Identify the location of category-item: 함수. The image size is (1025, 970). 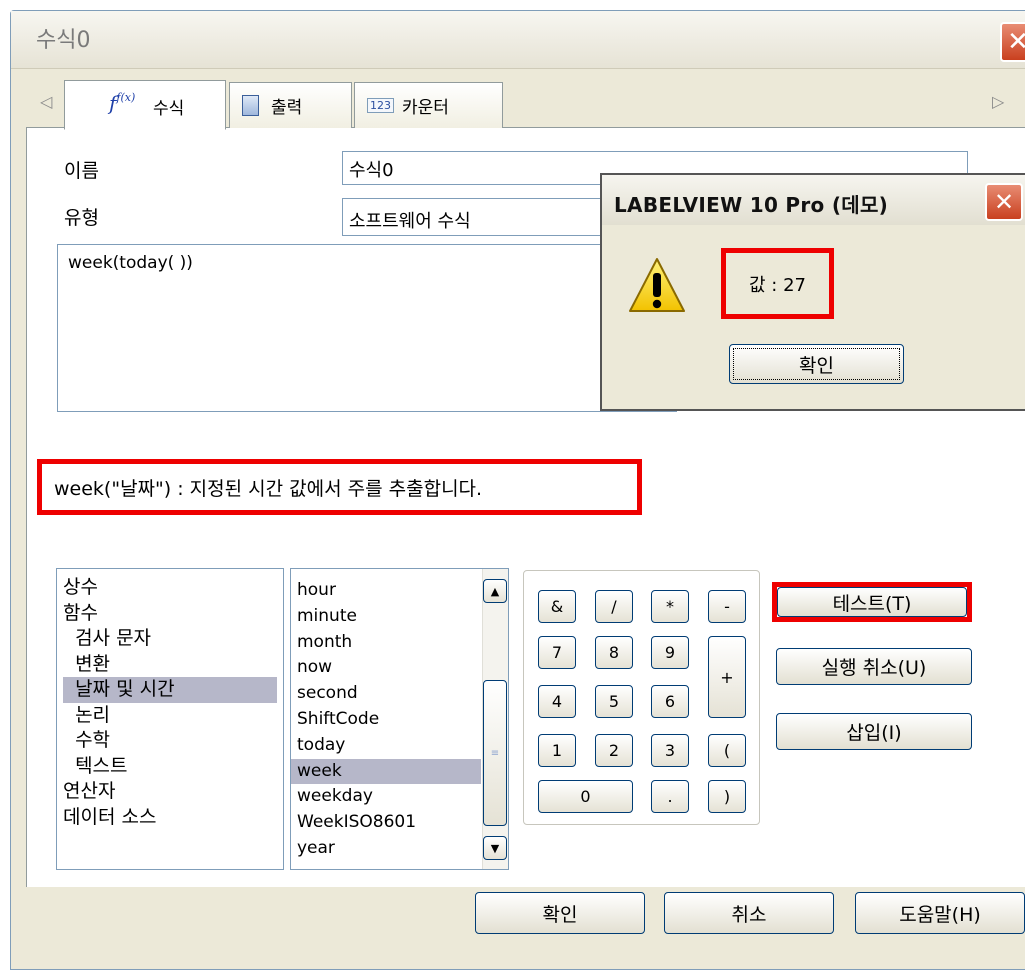
(173, 614).